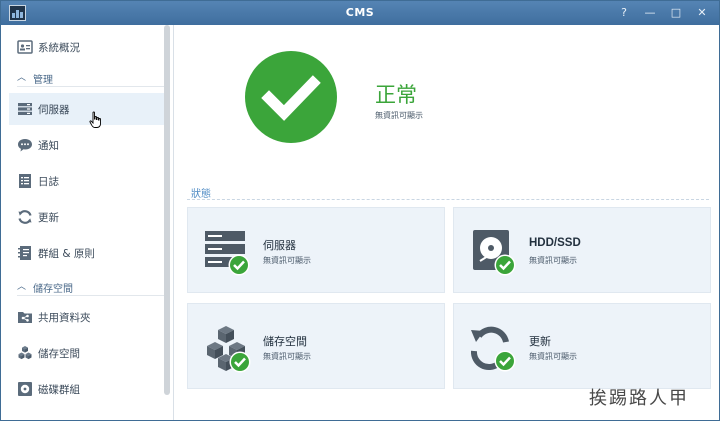 The width and height of the screenshot is (720, 421). Describe the element at coordinates (279, 245) in the screenshot. I see `card-title: 伺服器` at that location.